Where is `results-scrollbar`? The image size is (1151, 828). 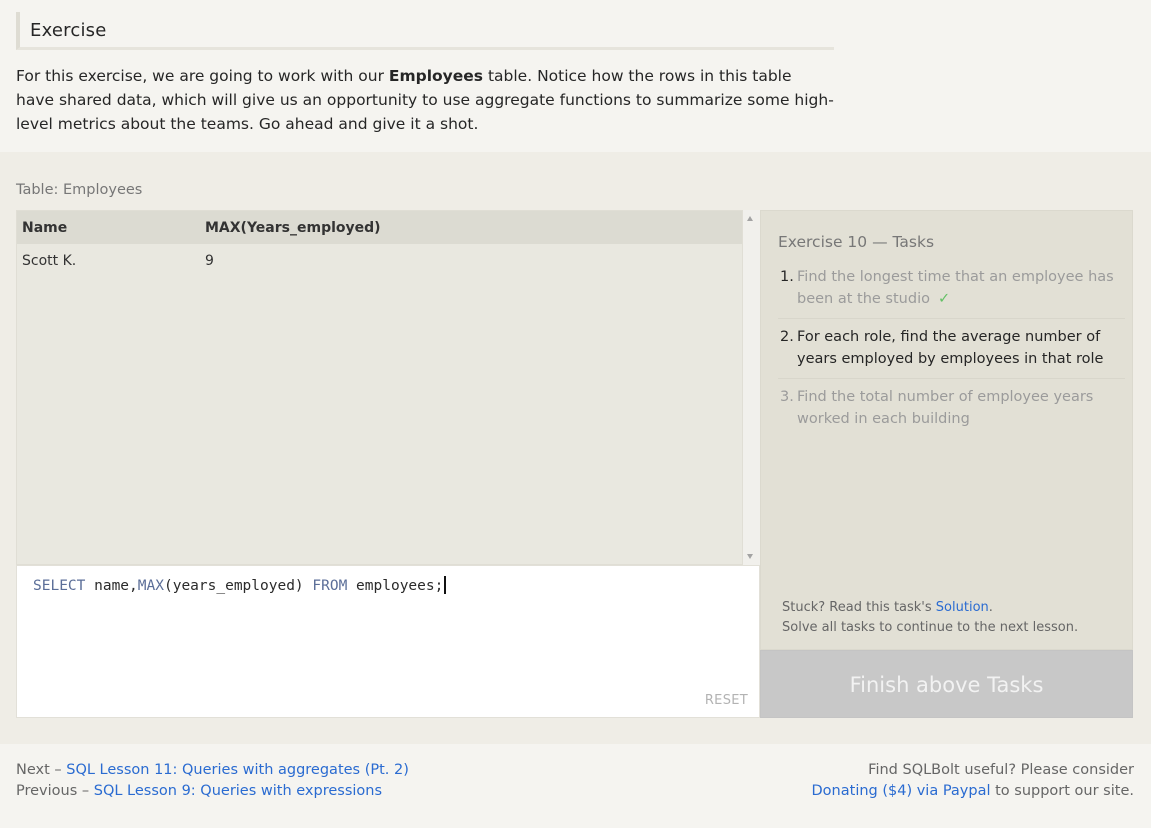
results-scrollbar is located at coordinates (751, 387).